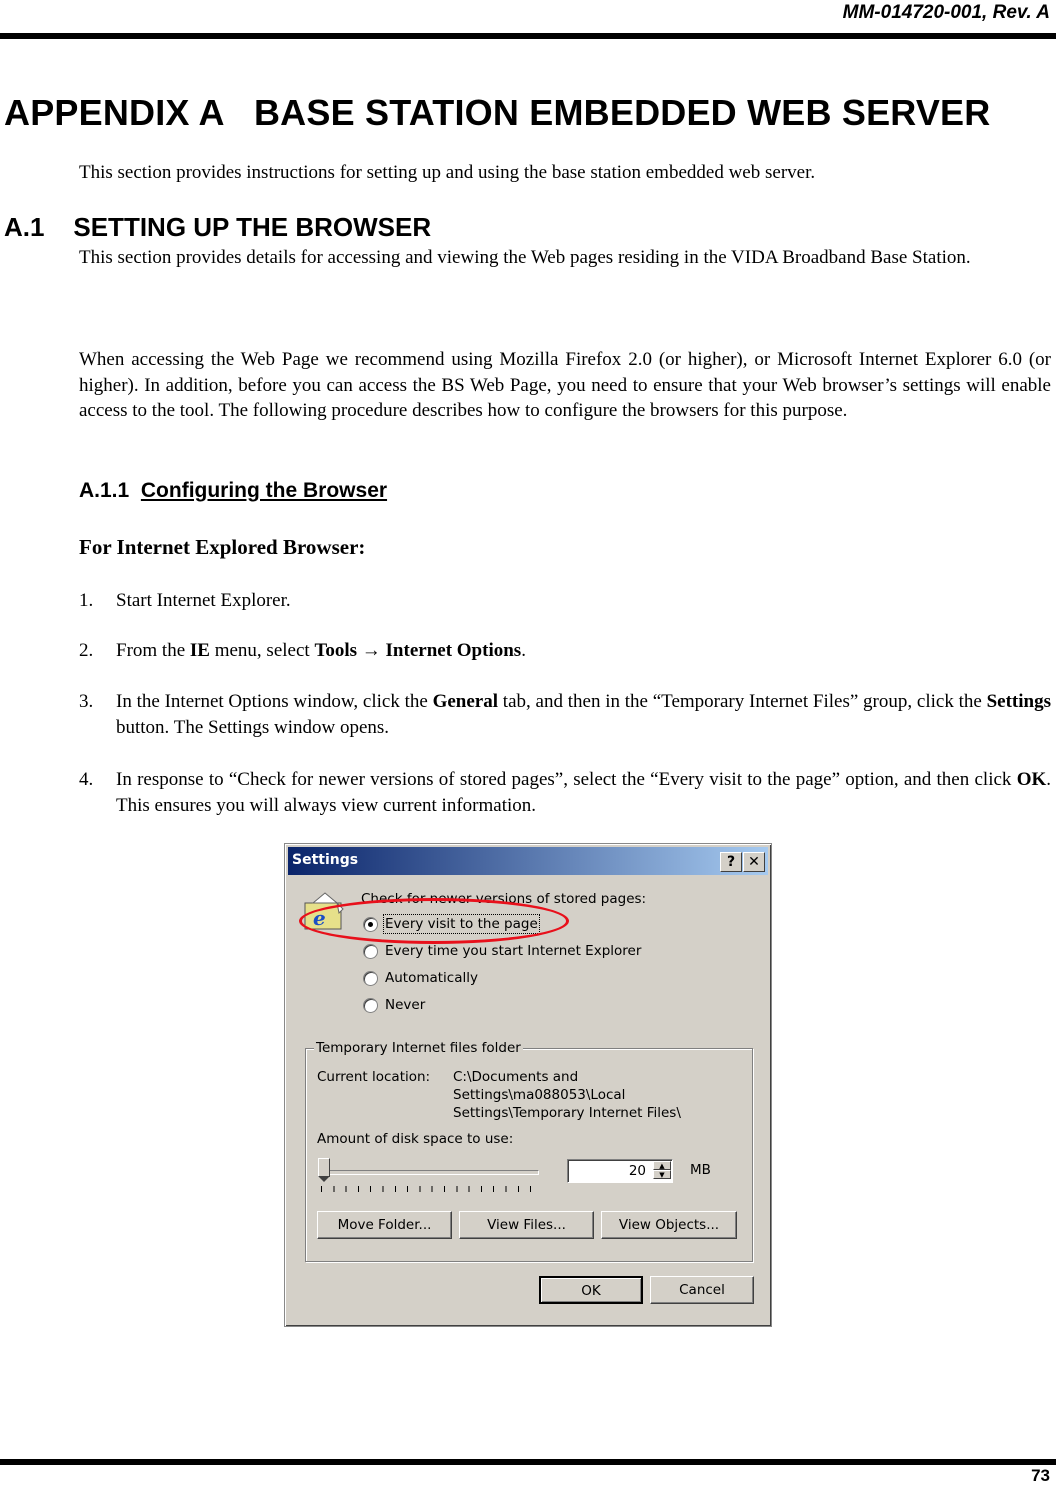 Image resolution: width=1056 pixels, height=1487 pixels. Describe the element at coordinates (203, 600) in the screenshot. I see `step-text: Start Internet Explorer.` at that location.